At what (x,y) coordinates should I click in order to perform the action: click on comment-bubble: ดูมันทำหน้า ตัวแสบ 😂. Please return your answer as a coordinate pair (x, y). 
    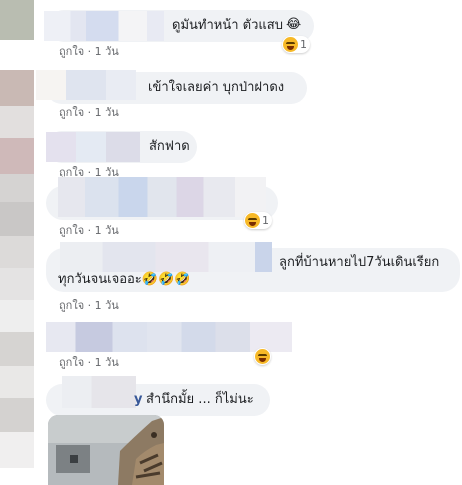
    Looking at the image, I should click on (179, 26).